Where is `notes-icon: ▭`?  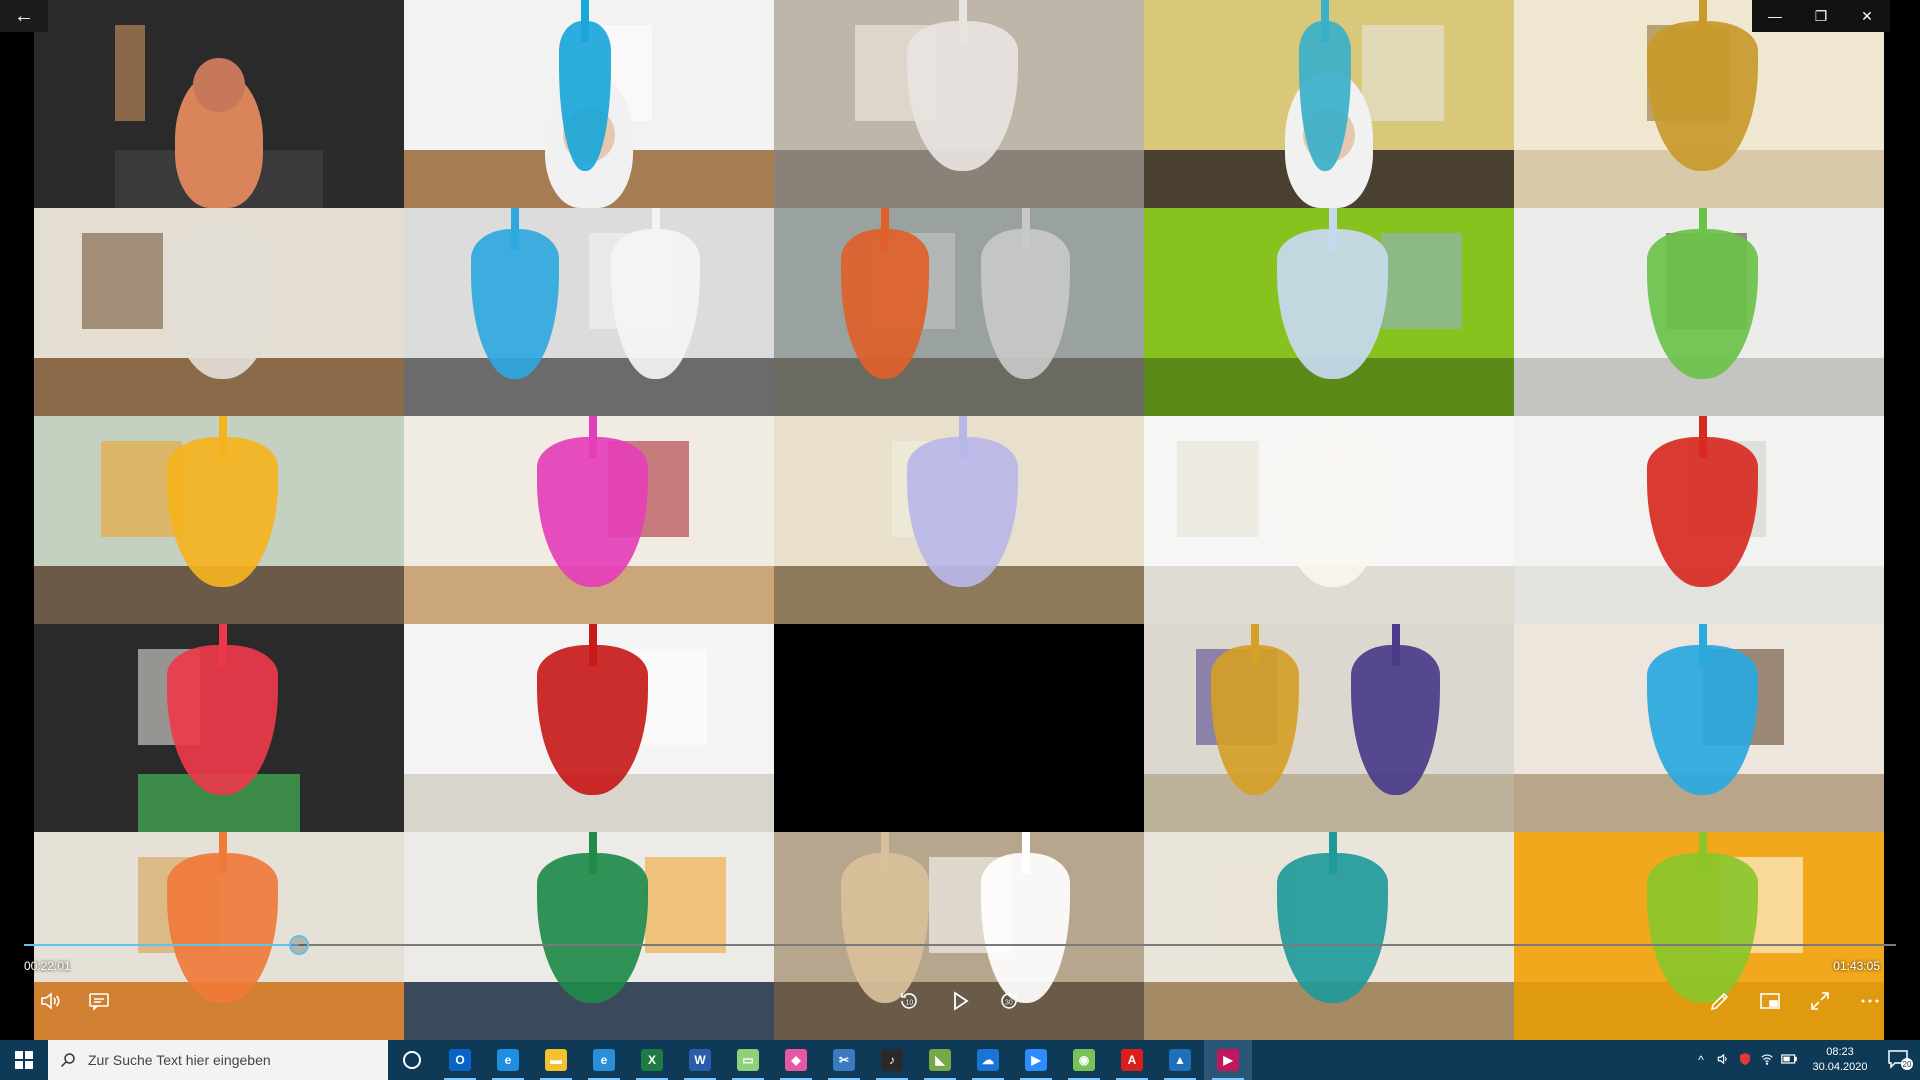 notes-icon: ▭ is located at coordinates (748, 1060).